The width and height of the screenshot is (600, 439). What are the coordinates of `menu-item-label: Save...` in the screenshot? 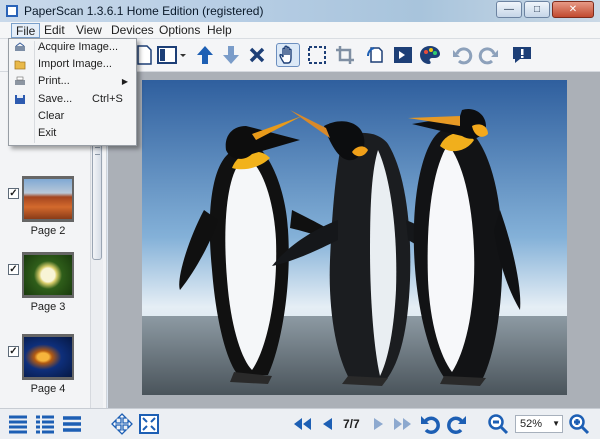 It's located at (55, 99).